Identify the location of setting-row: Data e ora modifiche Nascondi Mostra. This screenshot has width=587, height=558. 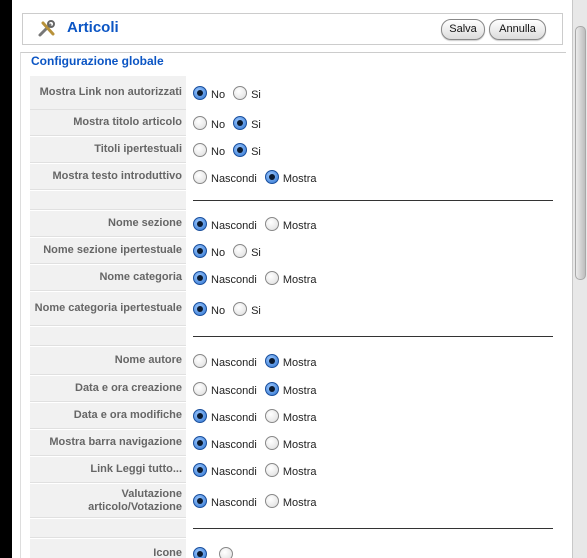
(291, 416).